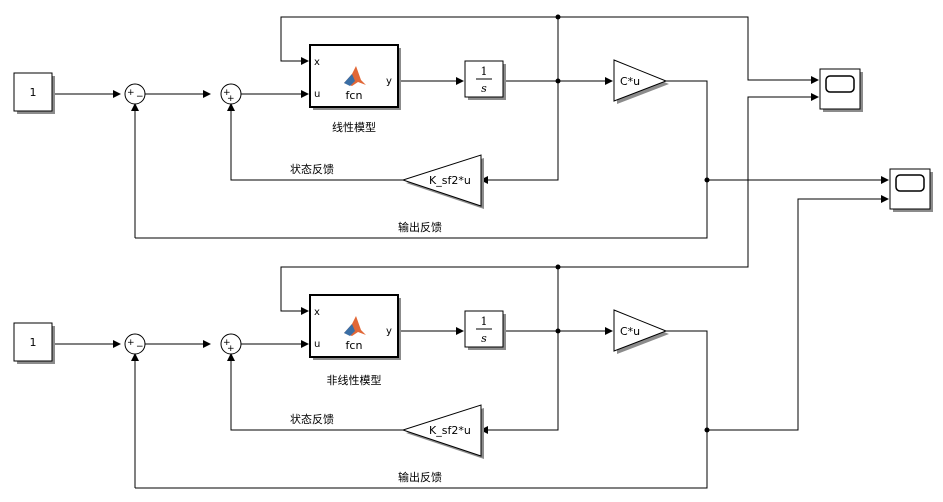  What do you see at coordinates (354, 380) in the screenshot?
I see `nonlinear-model-label: 非线性模型` at bounding box center [354, 380].